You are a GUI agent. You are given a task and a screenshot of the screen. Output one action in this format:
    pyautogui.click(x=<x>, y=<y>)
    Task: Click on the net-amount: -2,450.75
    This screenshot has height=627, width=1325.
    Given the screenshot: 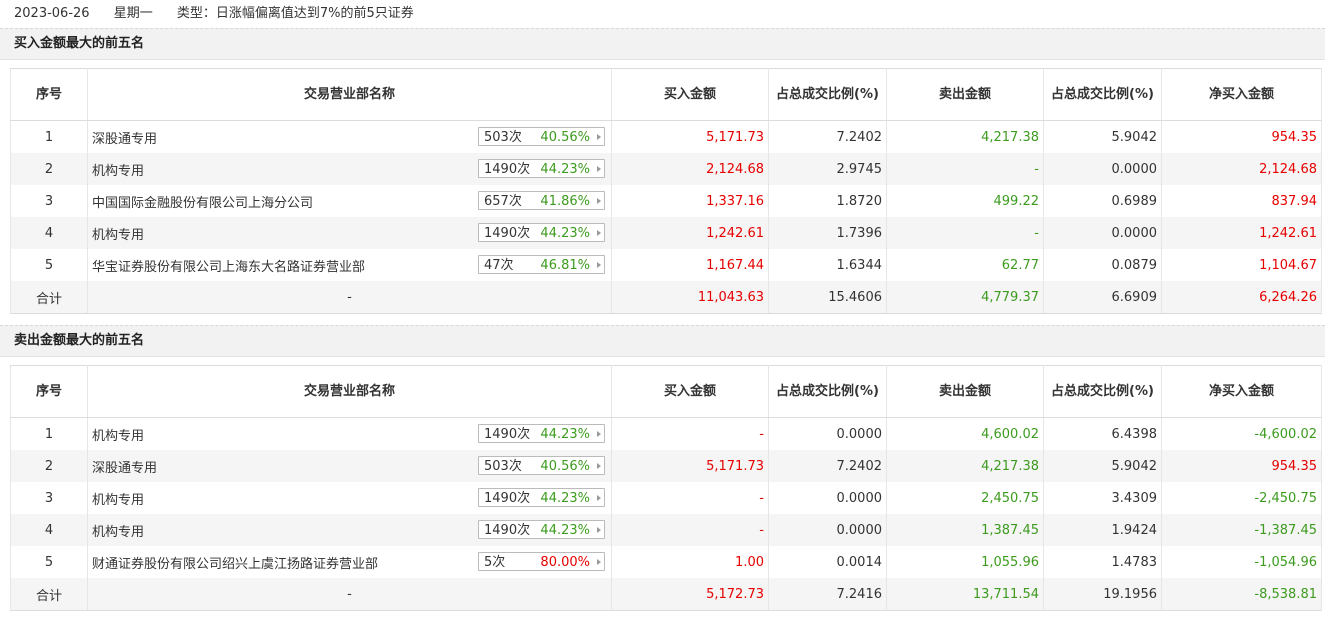 What is the action you would take?
    pyautogui.click(x=1241, y=498)
    